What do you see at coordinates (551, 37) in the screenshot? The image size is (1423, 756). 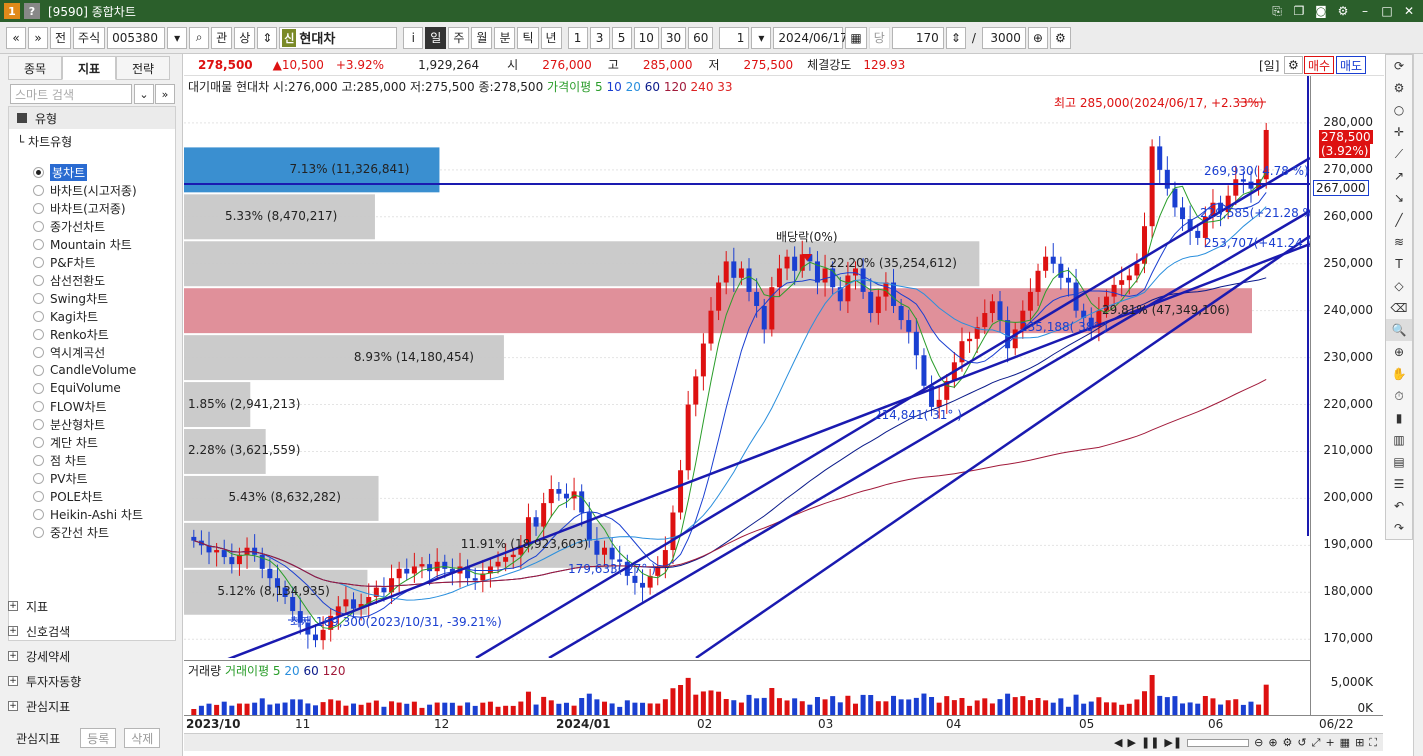 I see `period-year-button: 년` at bounding box center [551, 37].